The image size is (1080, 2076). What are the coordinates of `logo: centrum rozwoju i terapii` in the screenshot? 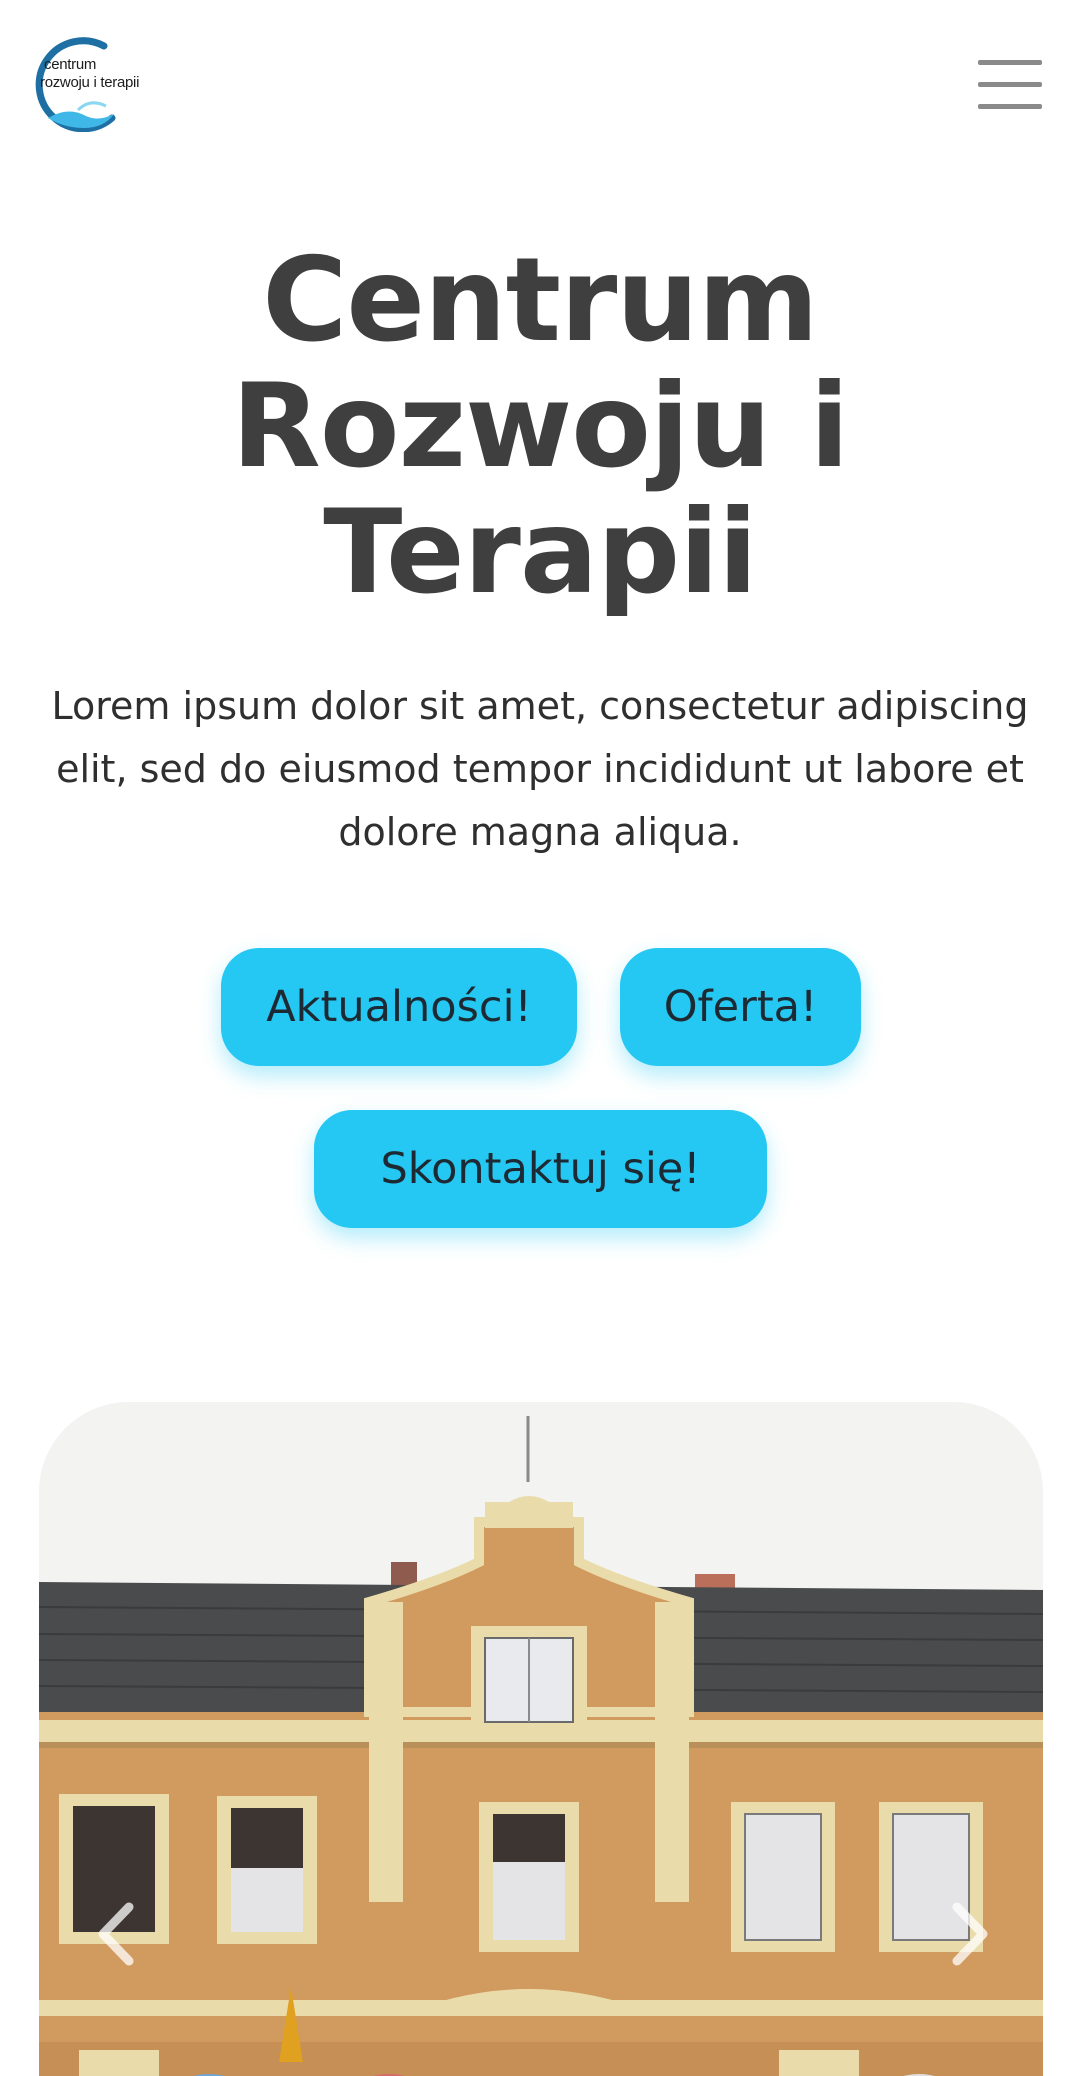 It's located at (83, 84).